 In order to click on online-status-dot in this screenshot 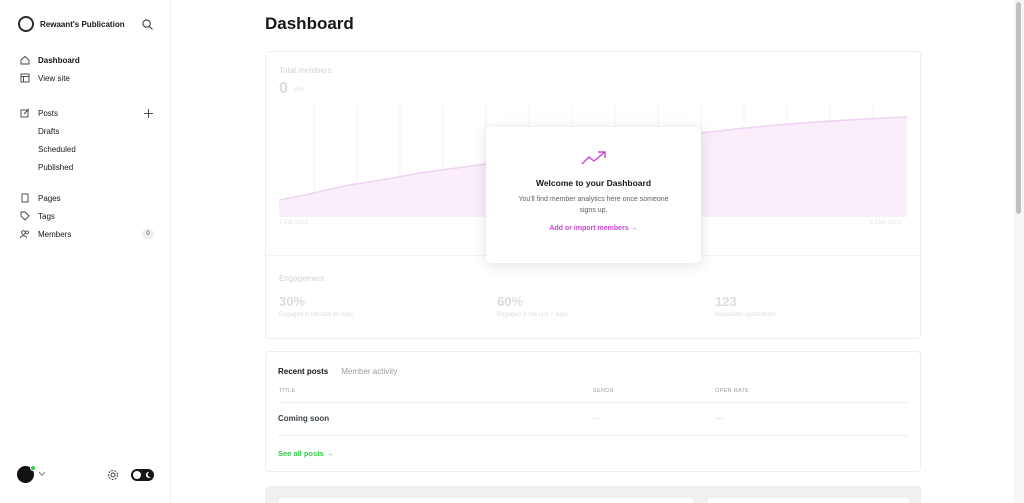, I will do `click(33, 468)`.